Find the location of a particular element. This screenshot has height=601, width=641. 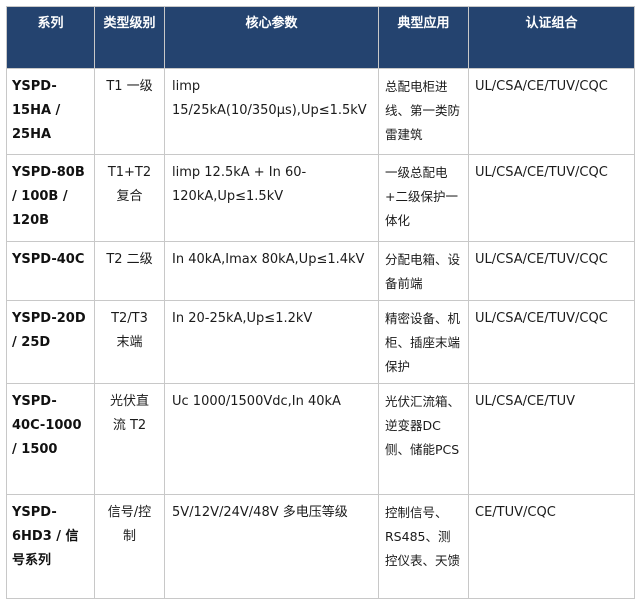

cell-params: In 20-25kA,Up≤1.2kV is located at coordinates (271, 342).